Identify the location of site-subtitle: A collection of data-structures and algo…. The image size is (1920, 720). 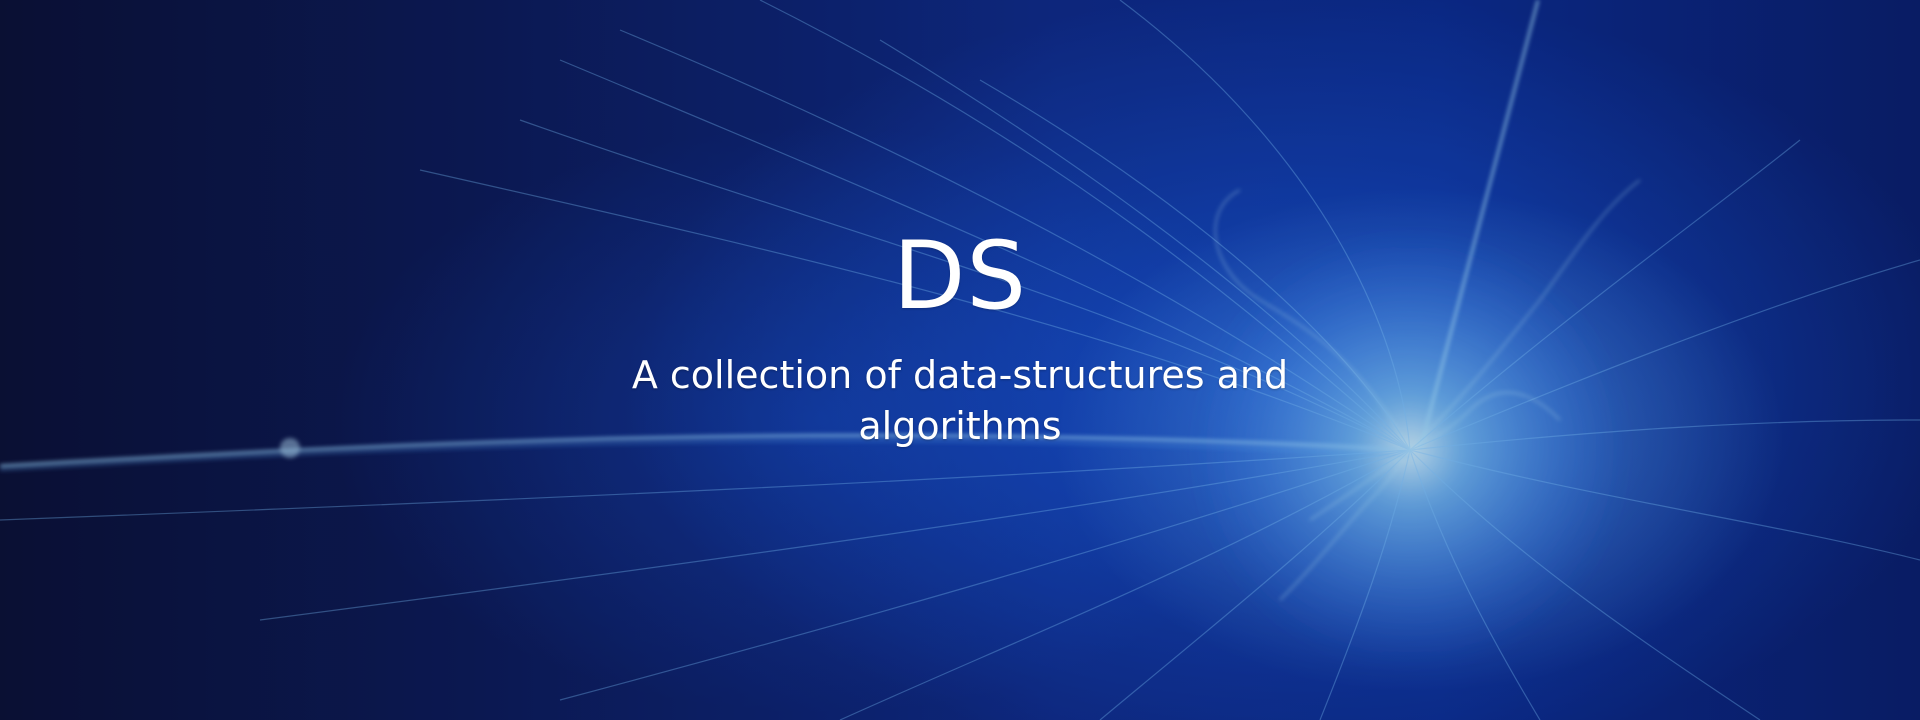
(960, 401).